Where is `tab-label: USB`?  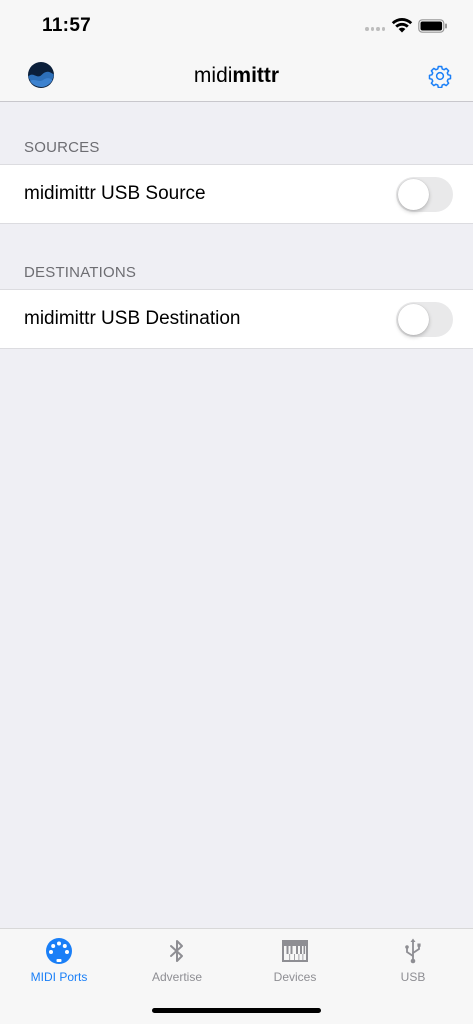 tab-label: USB is located at coordinates (413, 977).